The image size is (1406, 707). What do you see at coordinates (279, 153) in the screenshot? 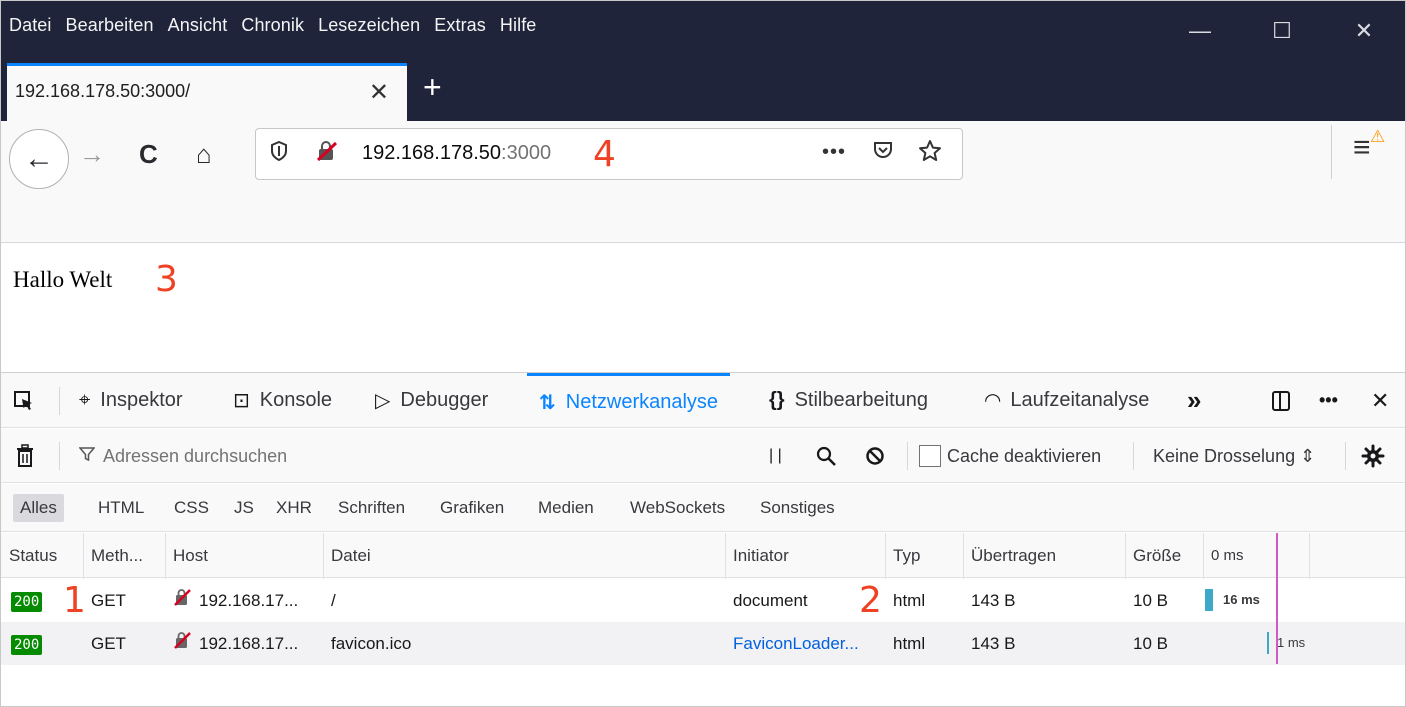
I see `shield-icon` at bounding box center [279, 153].